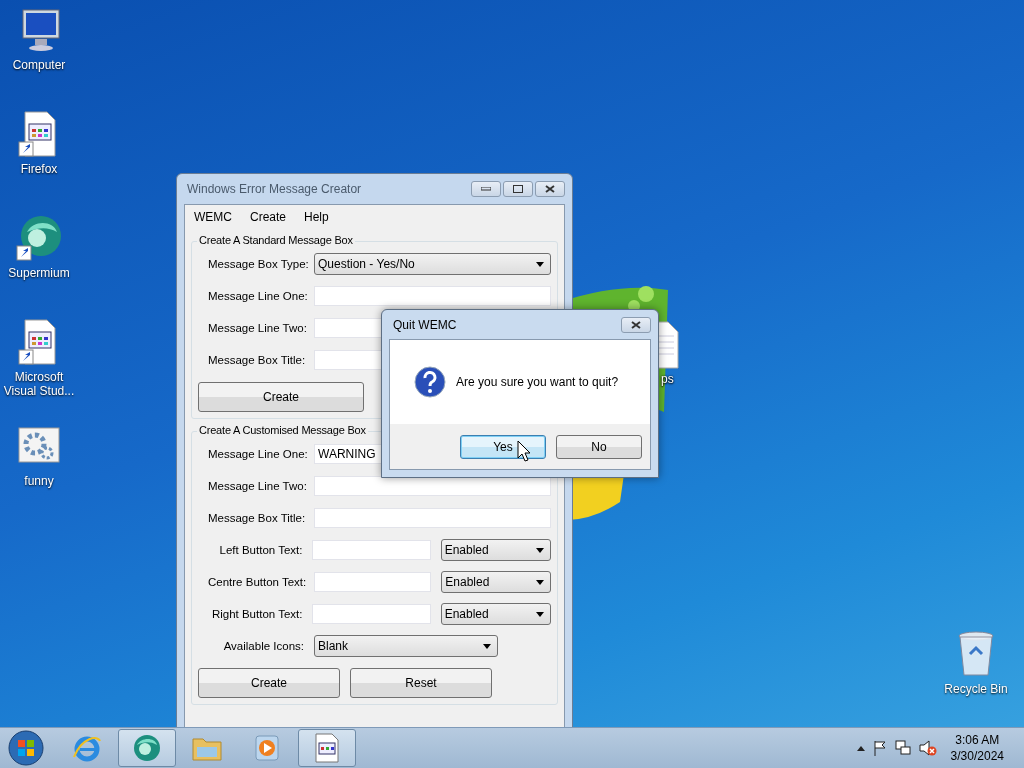 The image size is (1024, 768). Describe the element at coordinates (524, 451) in the screenshot. I see `mouse-pointer-icon` at that location.